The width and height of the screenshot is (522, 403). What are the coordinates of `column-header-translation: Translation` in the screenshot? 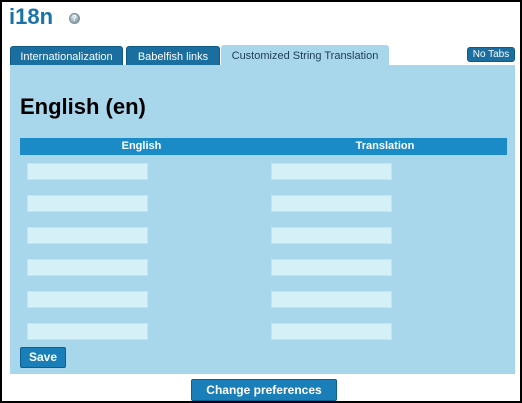 It's located at (385, 146).